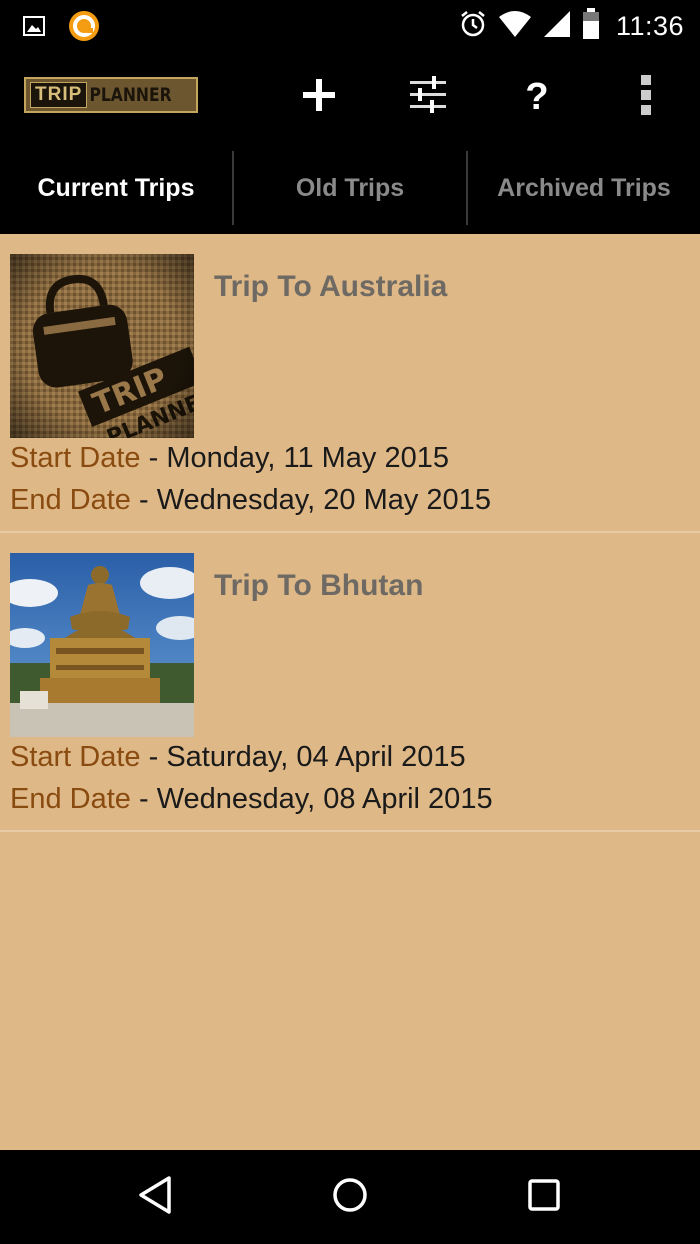 The image size is (700, 1244). Describe the element at coordinates (102, 645) in the screenshot. I see `buddha-statue-photo` at that location.